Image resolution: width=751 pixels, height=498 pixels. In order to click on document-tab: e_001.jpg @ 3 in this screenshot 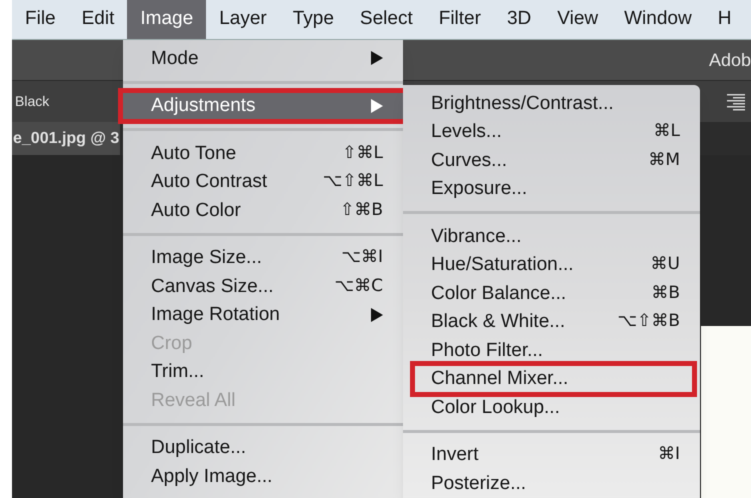, I will do `click(66, 138)`.